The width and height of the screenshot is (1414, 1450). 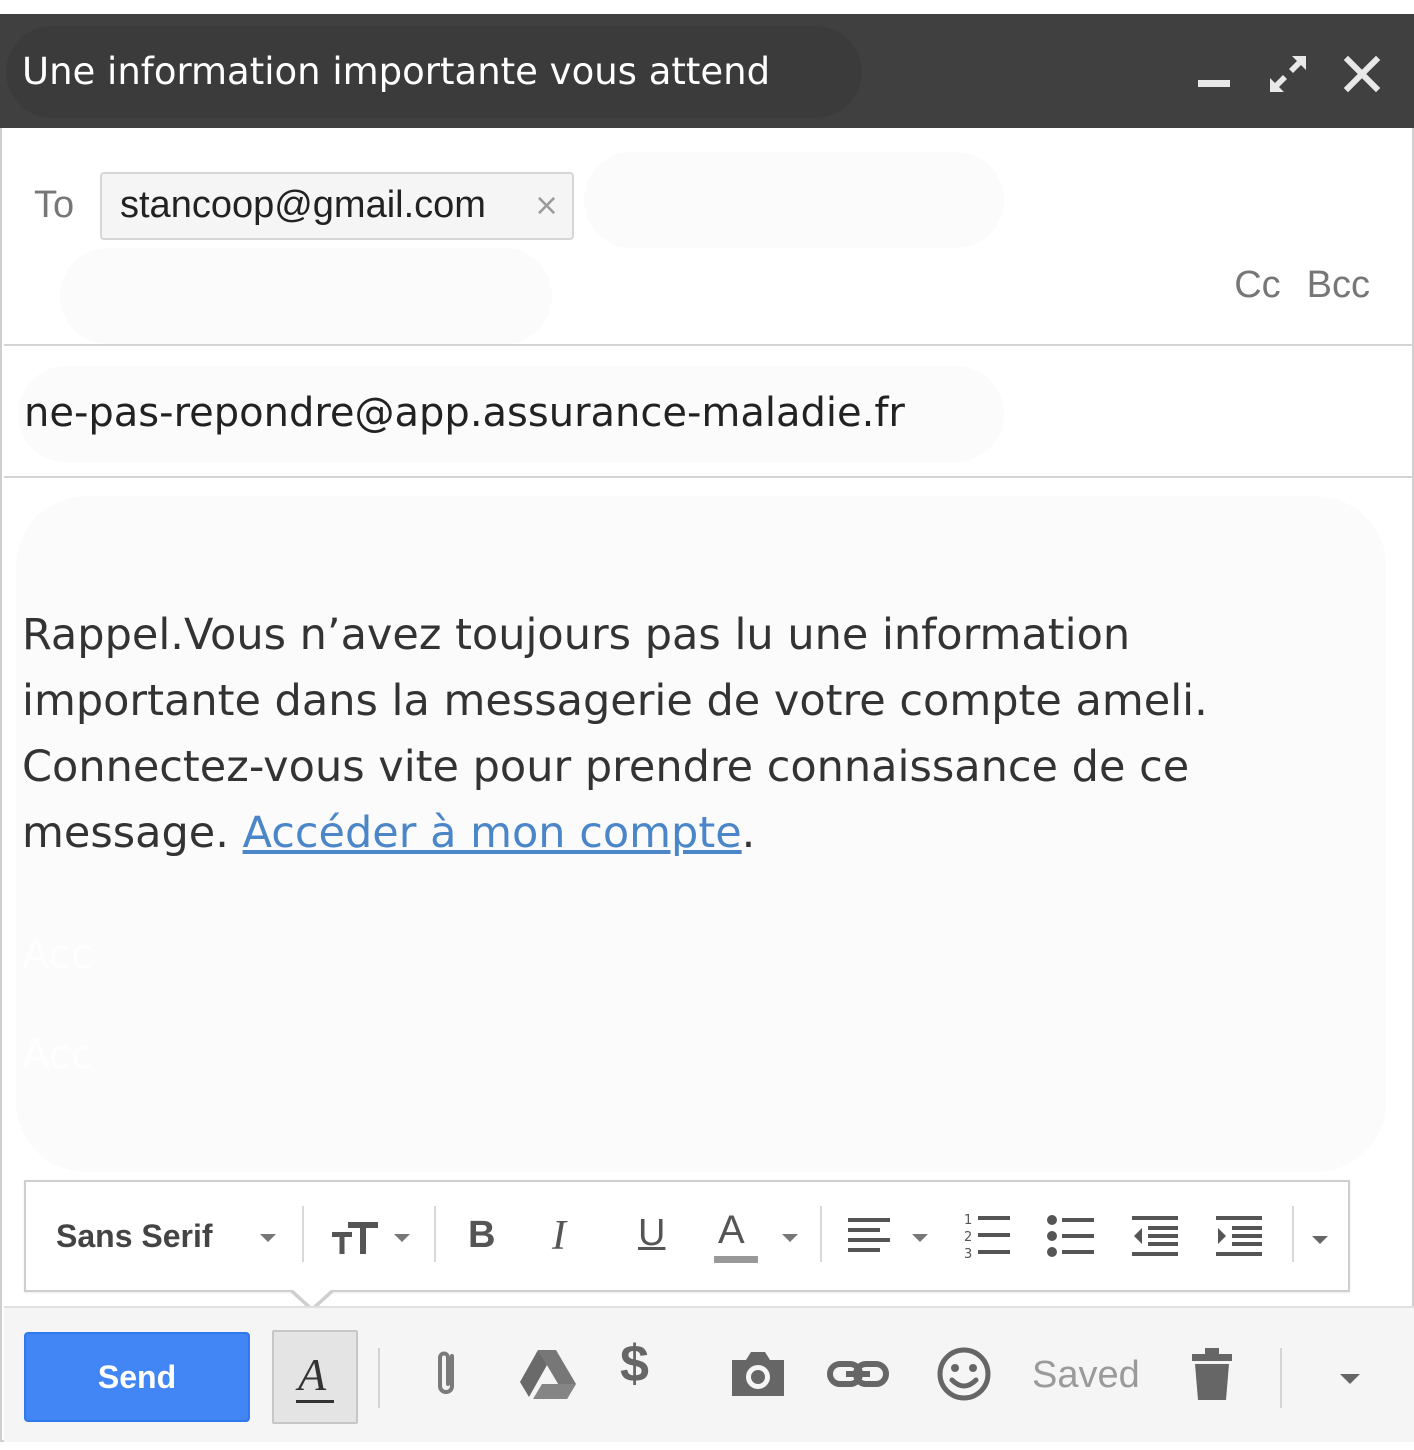 I want to click on emoji-icon, so click(x=964, y=1374).